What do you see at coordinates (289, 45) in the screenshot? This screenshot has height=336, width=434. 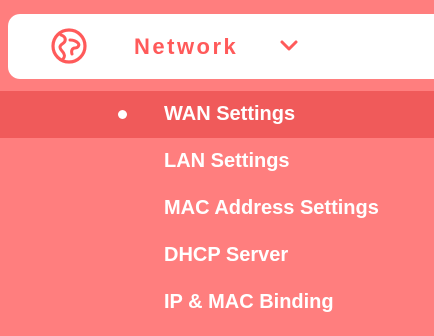 I see `chevron-down-icon` at bounding box center [289, 45].